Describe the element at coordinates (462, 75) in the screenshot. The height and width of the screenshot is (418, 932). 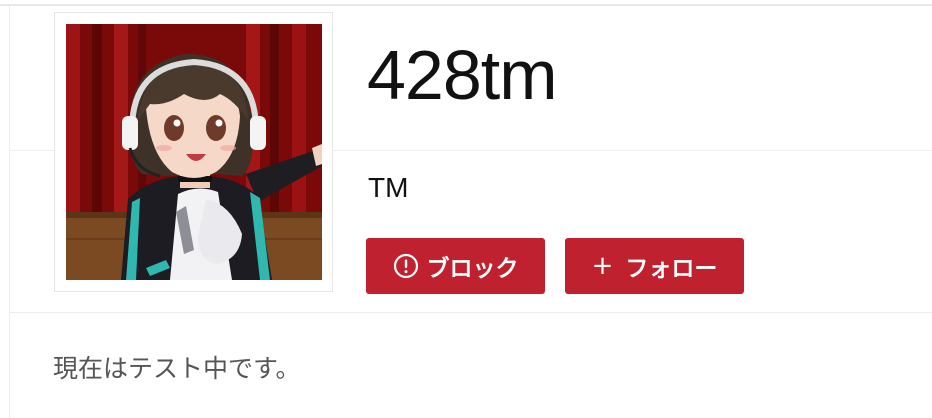
I see `profile-username: 428tm` at that location.